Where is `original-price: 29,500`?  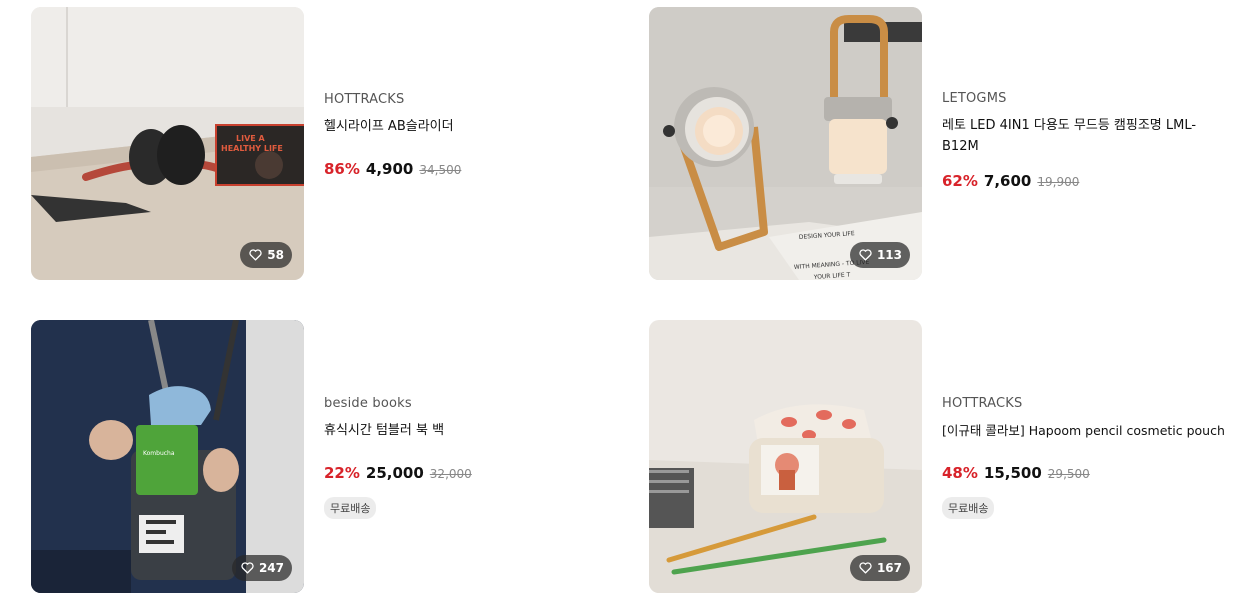
original-price: 29,500 is located at coordinates (1068, 474).